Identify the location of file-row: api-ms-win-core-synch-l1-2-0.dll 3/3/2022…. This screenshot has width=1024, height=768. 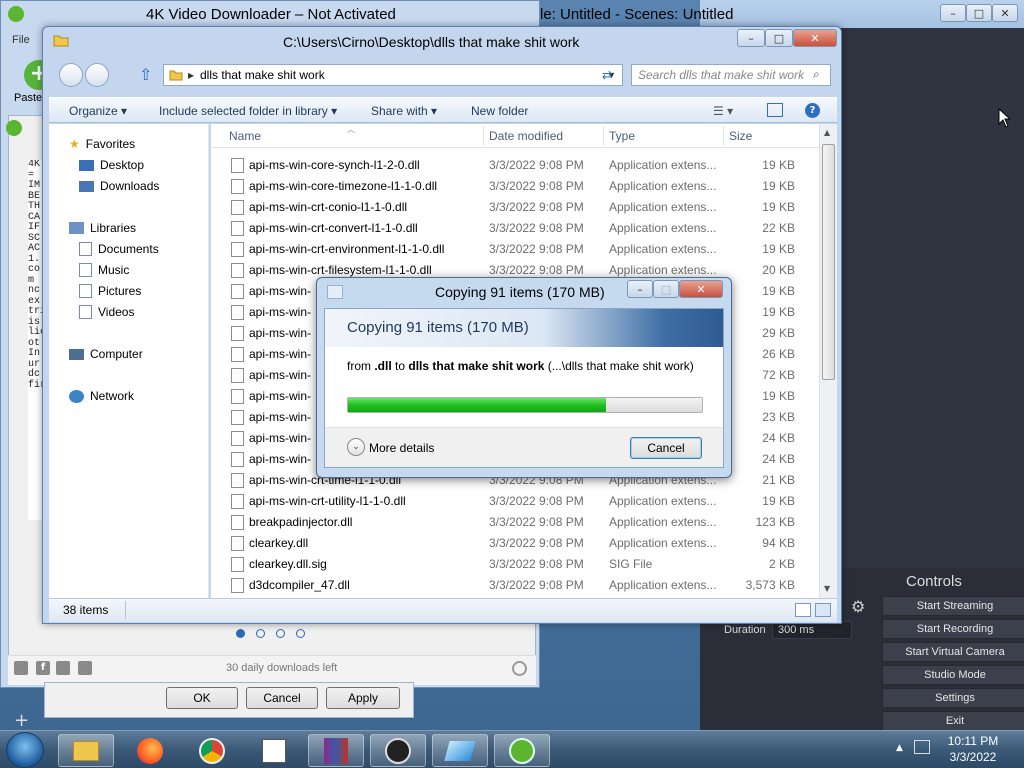
(515, 165).